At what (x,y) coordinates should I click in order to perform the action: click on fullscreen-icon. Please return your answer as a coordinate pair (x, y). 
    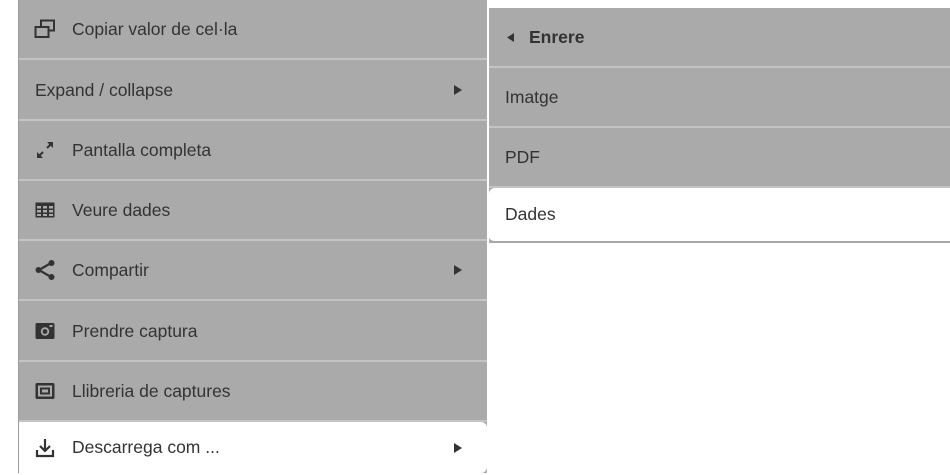
    Looking at the image, I should click on (45, 150).